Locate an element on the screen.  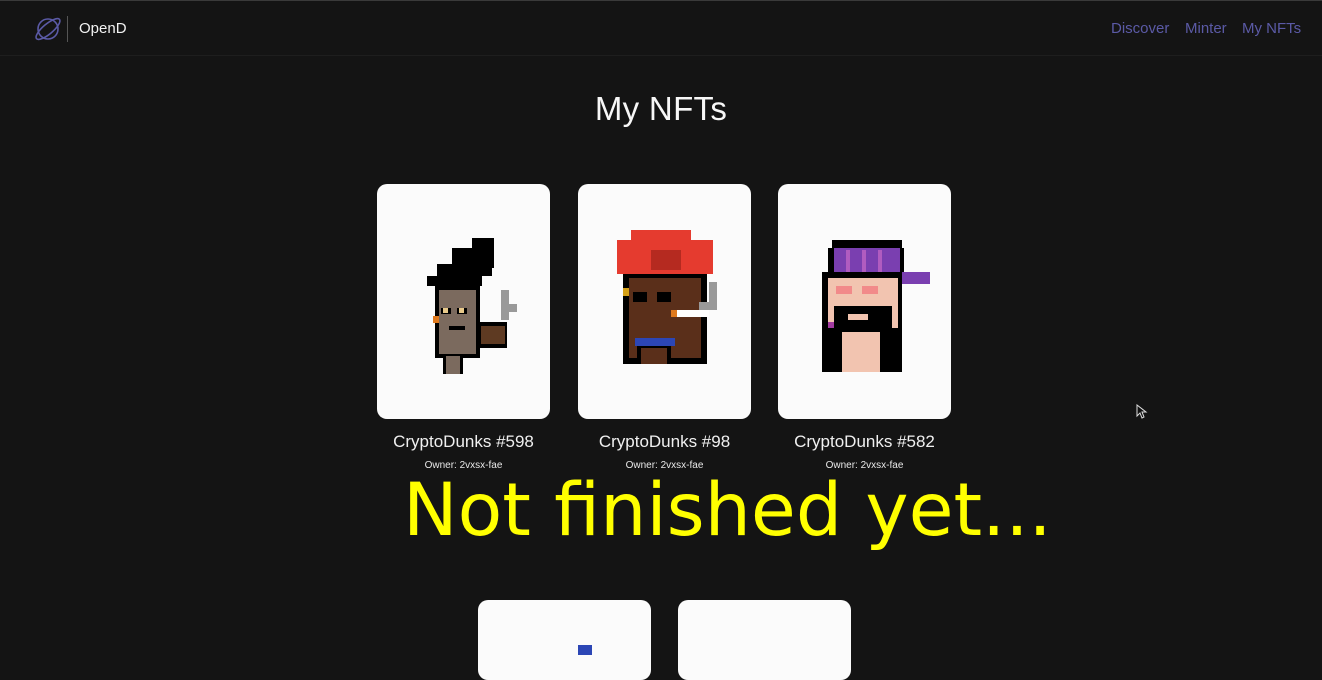
nft-name: CryptoDunks #582 is located at coordinates (864, 441).